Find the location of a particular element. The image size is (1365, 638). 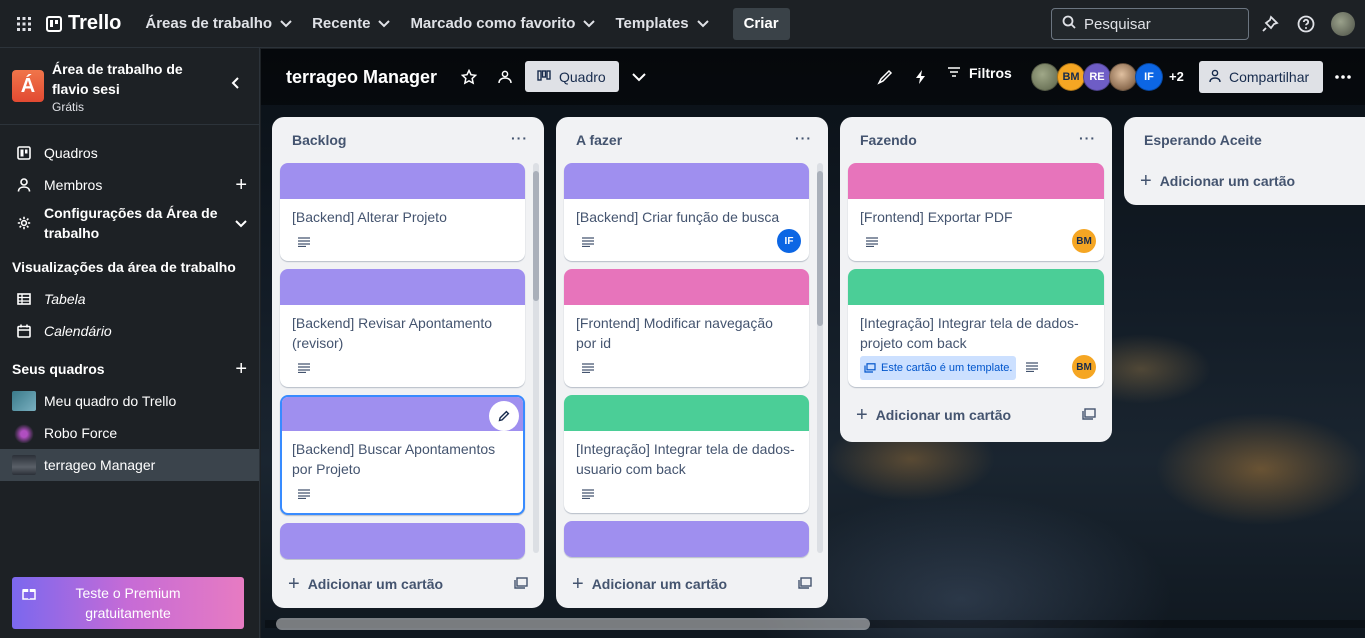

board-view-button: Quadro is located at coordinates (572, 76).